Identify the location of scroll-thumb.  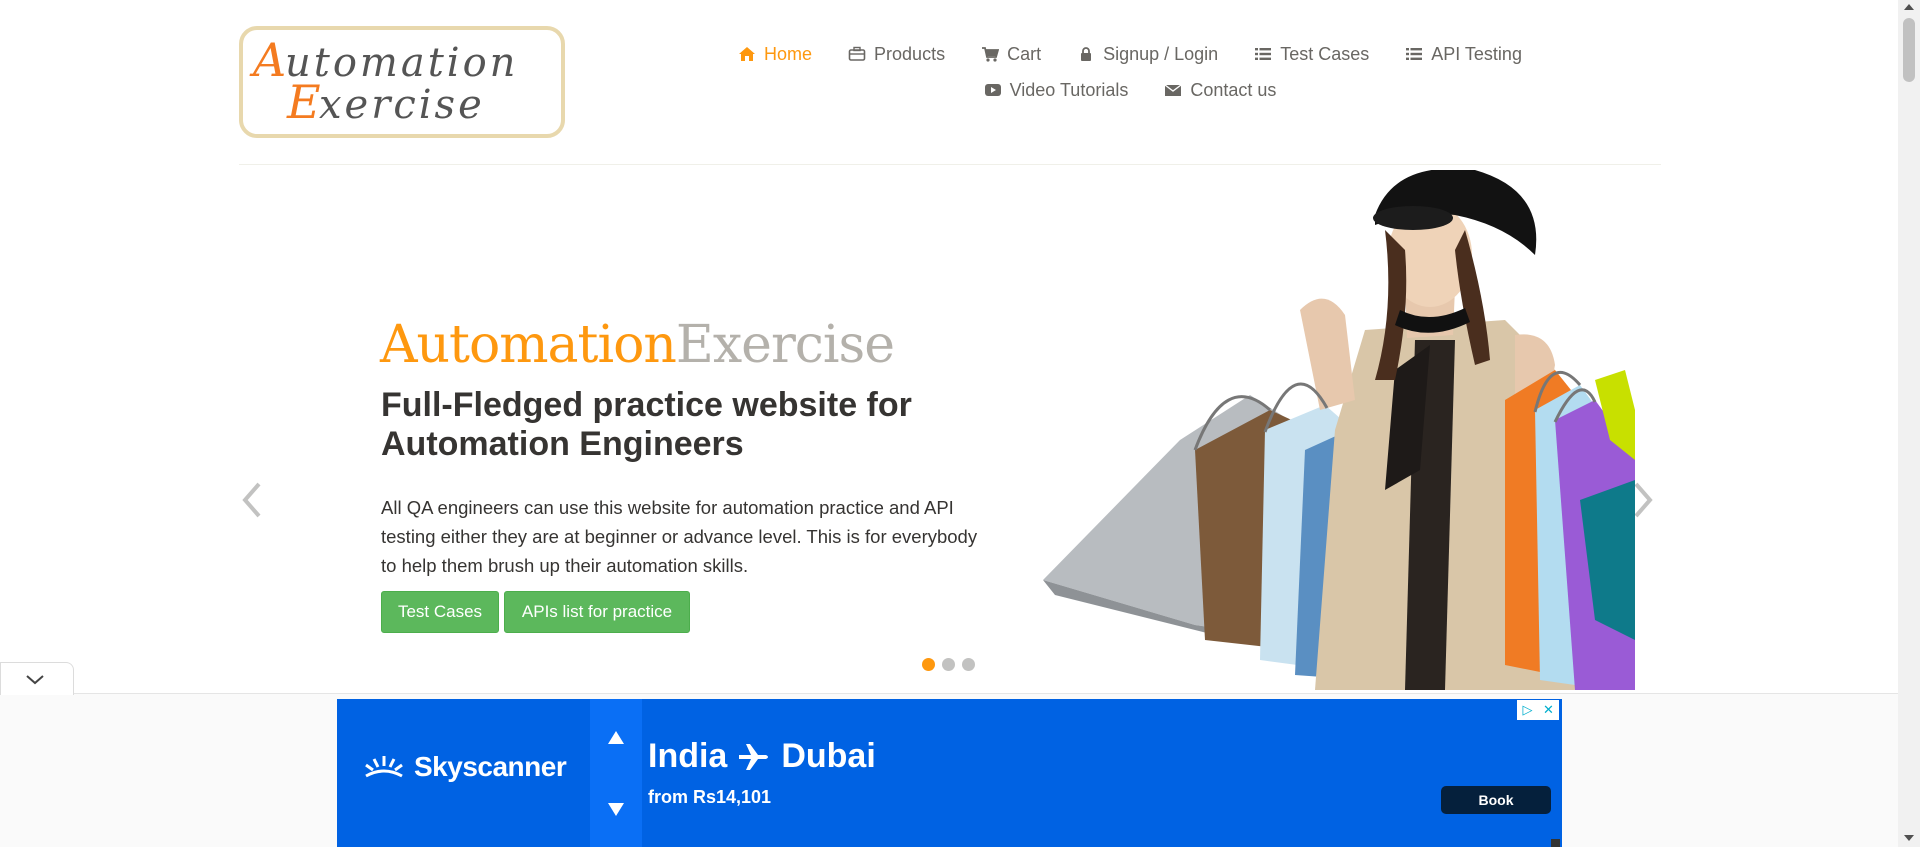
(1909, 50).